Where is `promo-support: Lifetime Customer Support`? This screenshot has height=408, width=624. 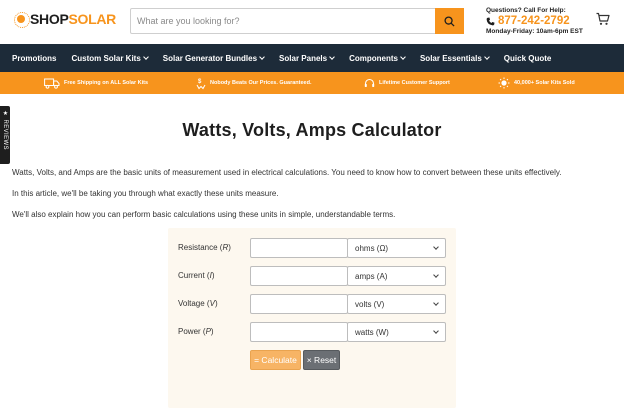
promo-support: Lifetime Customer Support is located at coordinates (407, 83).